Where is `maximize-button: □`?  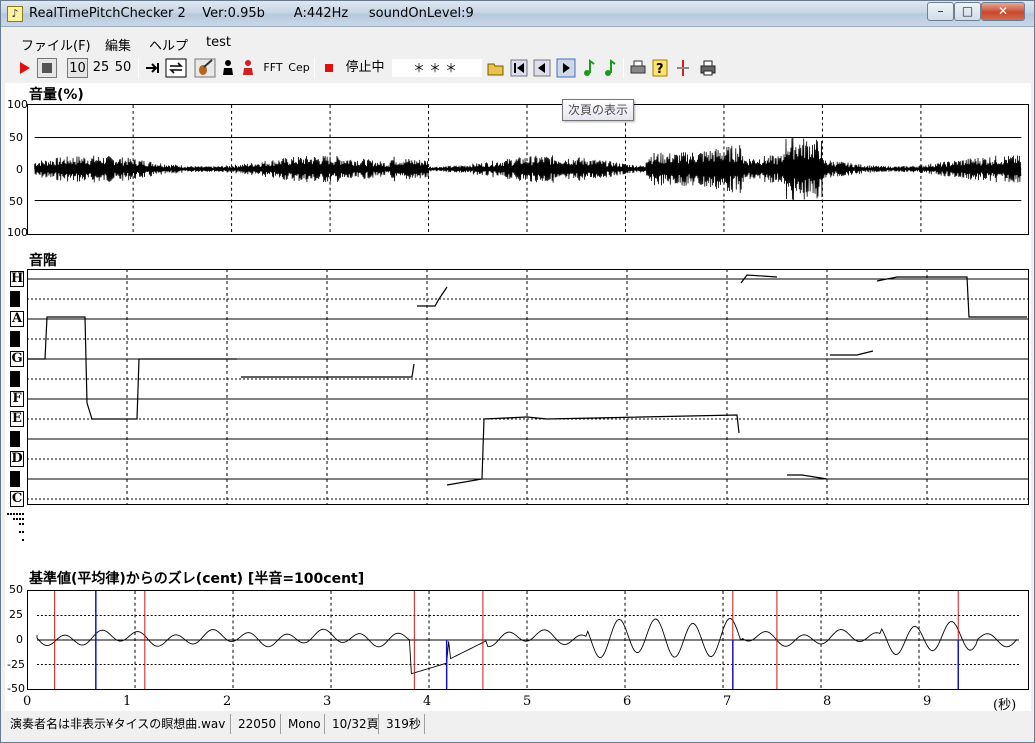 maximize-button: □ is located at coordinates (967, 11).